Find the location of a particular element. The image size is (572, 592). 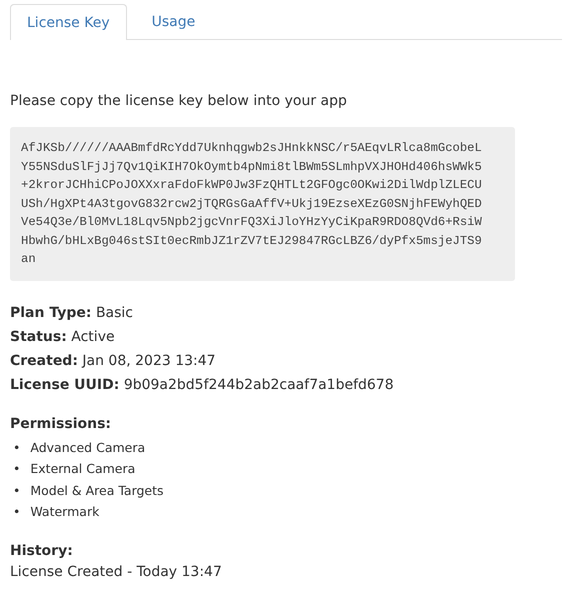

history-entry: License Created - Today 13:47 is located at coordinates (116, 572).